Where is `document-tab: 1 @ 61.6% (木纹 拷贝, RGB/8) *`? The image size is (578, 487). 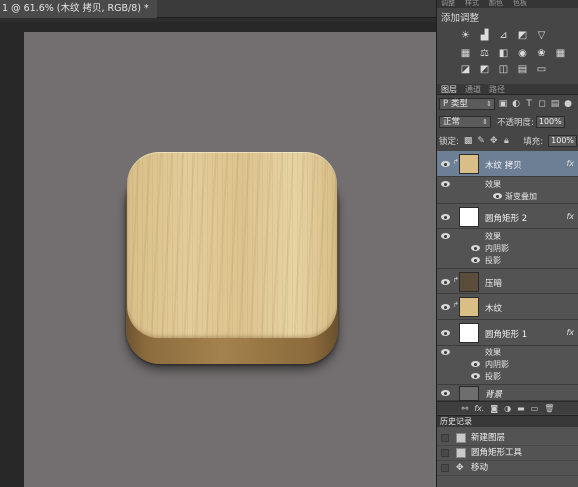 document-tab: 1 @ 61.6% (木纹 拷贝, RGB/8) * is located at coordinates (78, 9).